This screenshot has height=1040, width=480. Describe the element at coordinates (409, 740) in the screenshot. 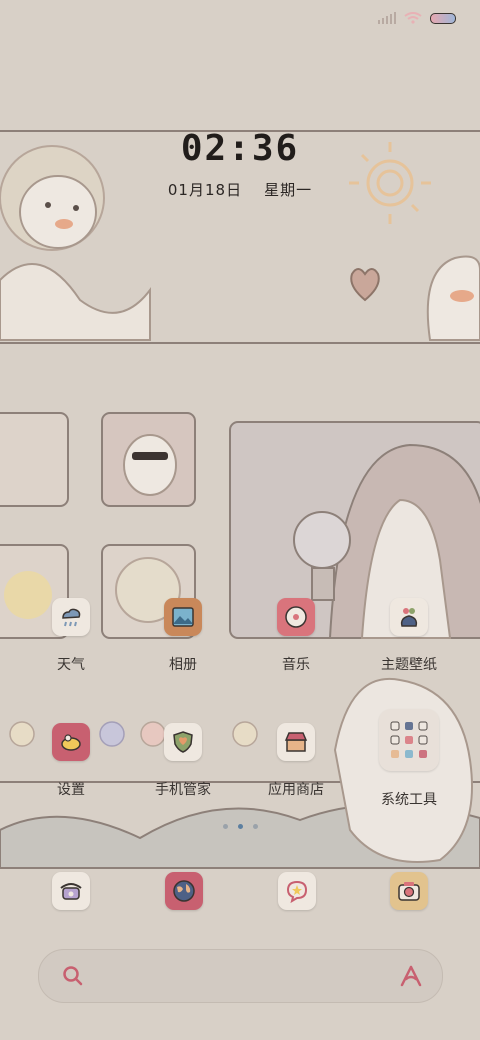

I see `folder-icon` at that location.